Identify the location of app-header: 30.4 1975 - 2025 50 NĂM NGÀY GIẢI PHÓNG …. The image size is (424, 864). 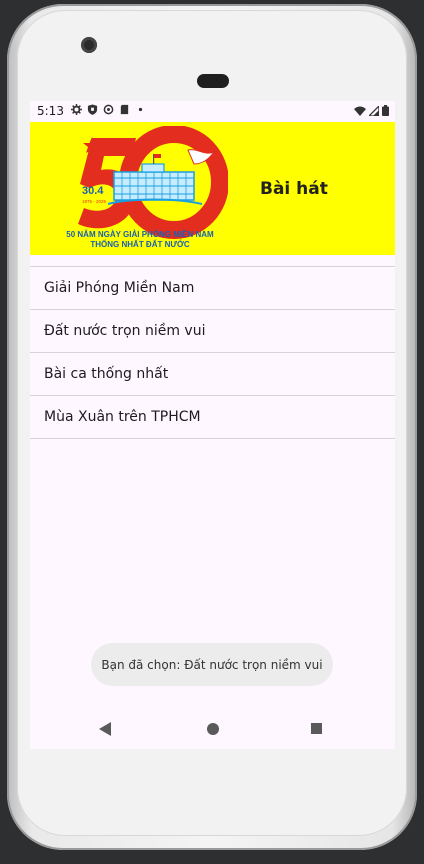
(212, 188).